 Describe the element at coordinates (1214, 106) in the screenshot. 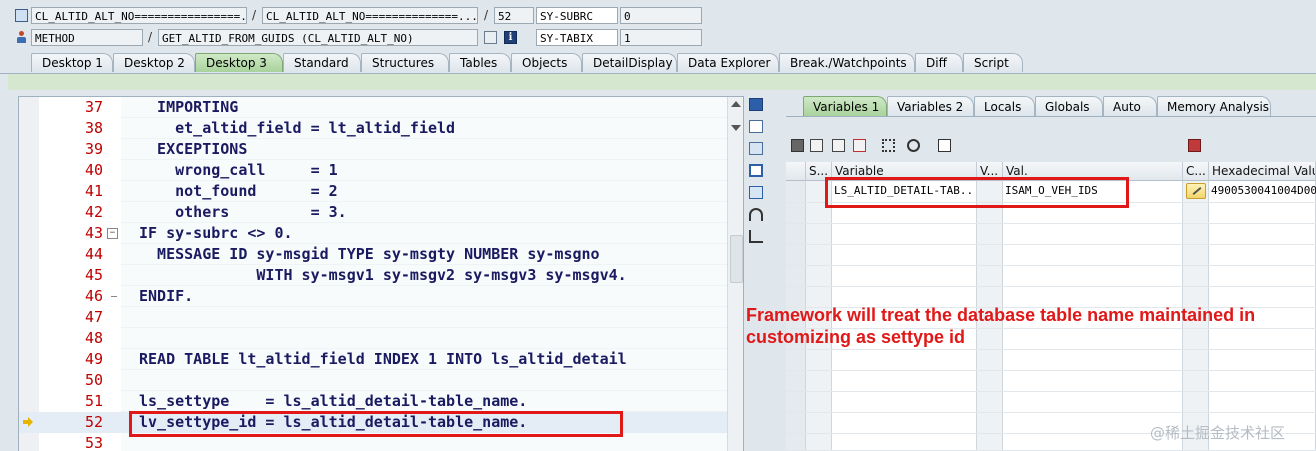

I see `tab-memory-analysis: Memory Analysis` at that location.